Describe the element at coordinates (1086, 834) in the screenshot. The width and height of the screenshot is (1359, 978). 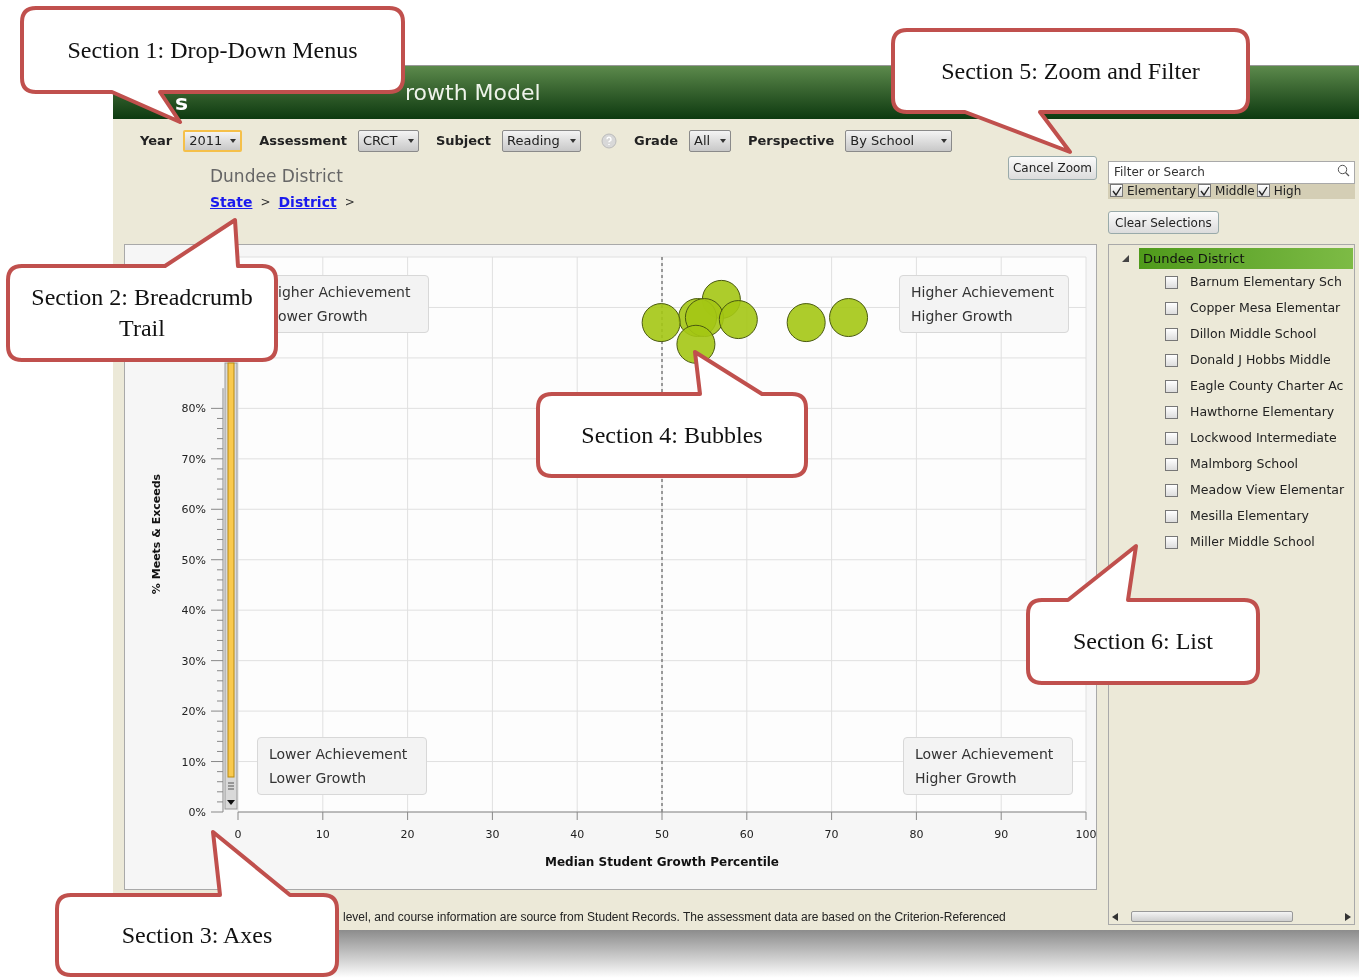
I see `x-tick-label: 100` at that location.